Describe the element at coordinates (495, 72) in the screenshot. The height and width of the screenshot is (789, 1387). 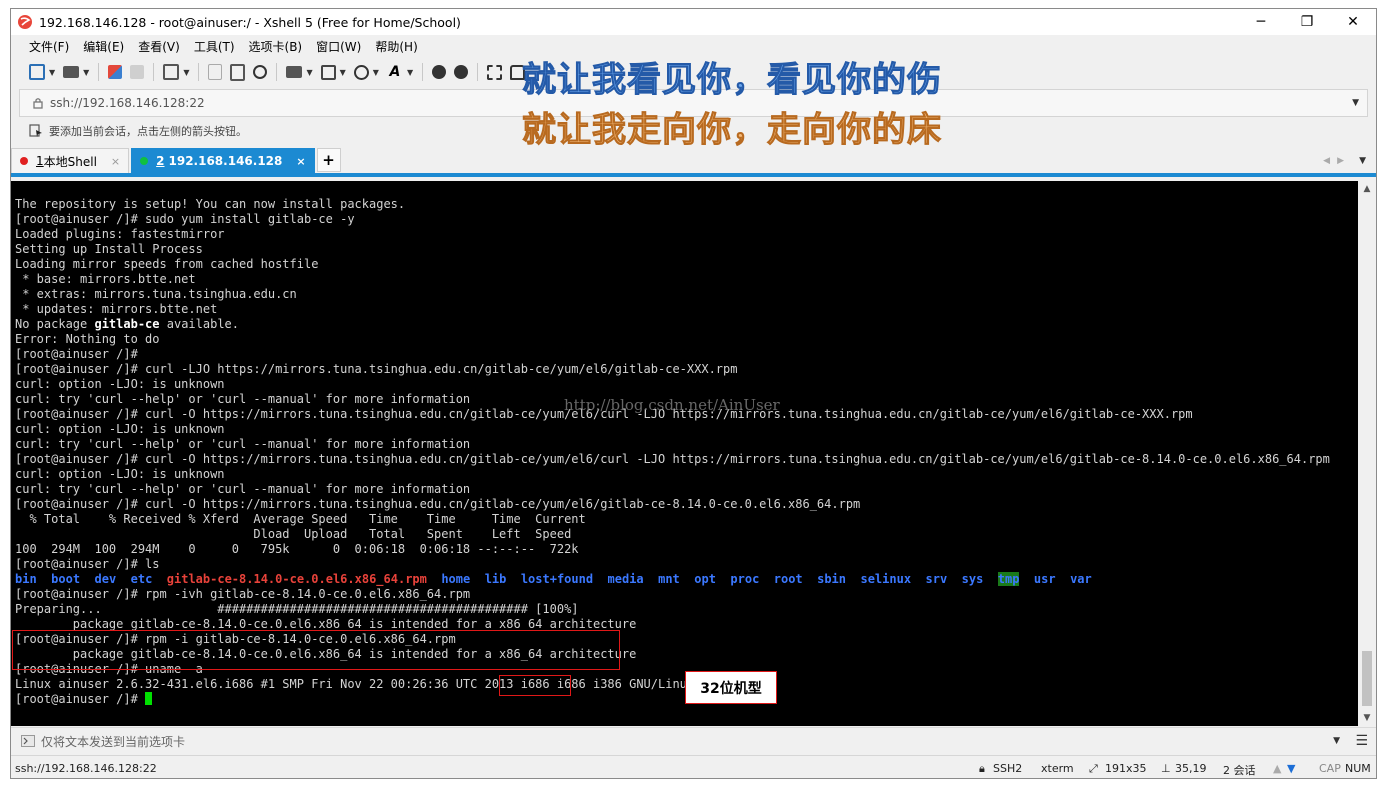
I see `fullscreen-icon` at that location.